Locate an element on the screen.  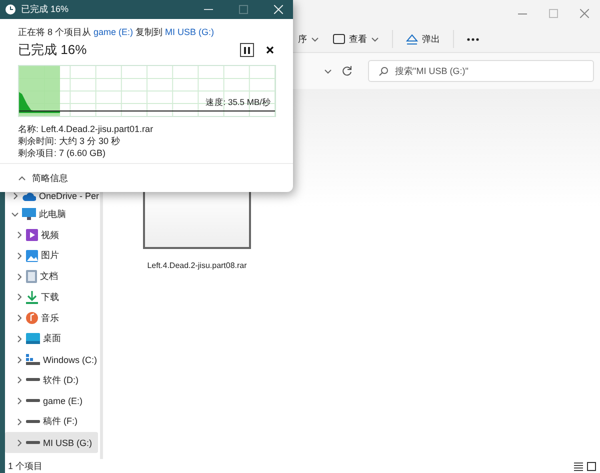
eject-icon is located at coordinates (412, 39).